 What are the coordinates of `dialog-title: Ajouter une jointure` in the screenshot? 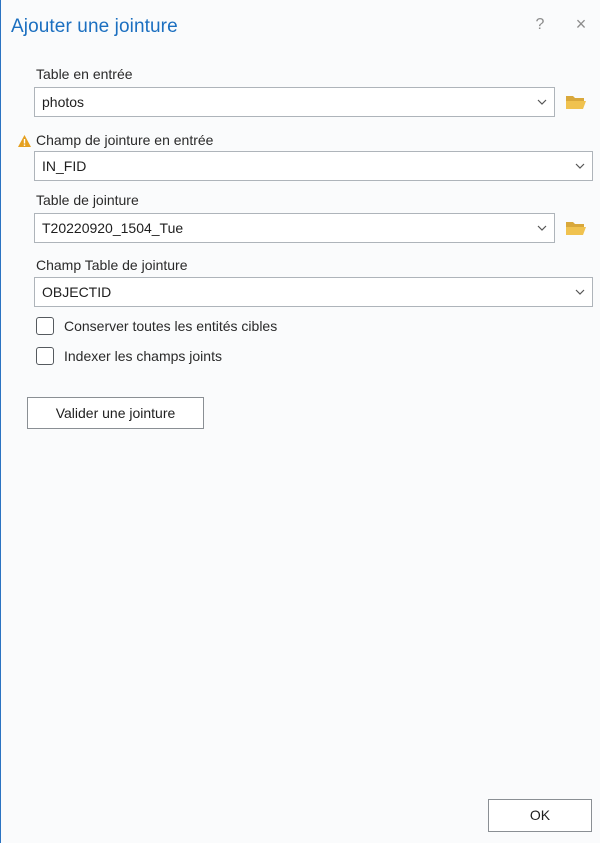 It's located at (94, 26).